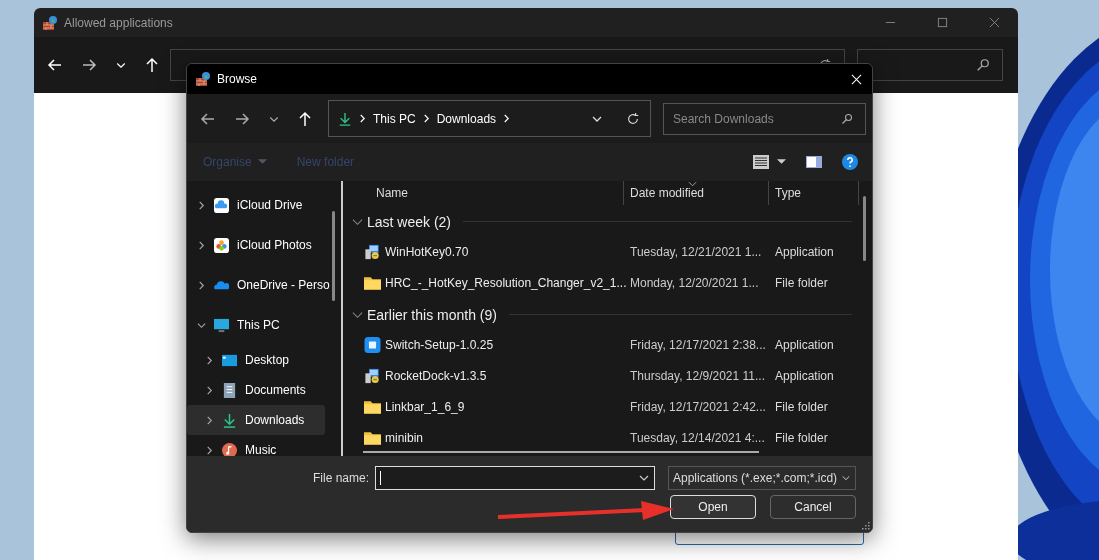 This screenshot has height=560, width=1099. I want to click on field-label: File name:, so click(340, 478).